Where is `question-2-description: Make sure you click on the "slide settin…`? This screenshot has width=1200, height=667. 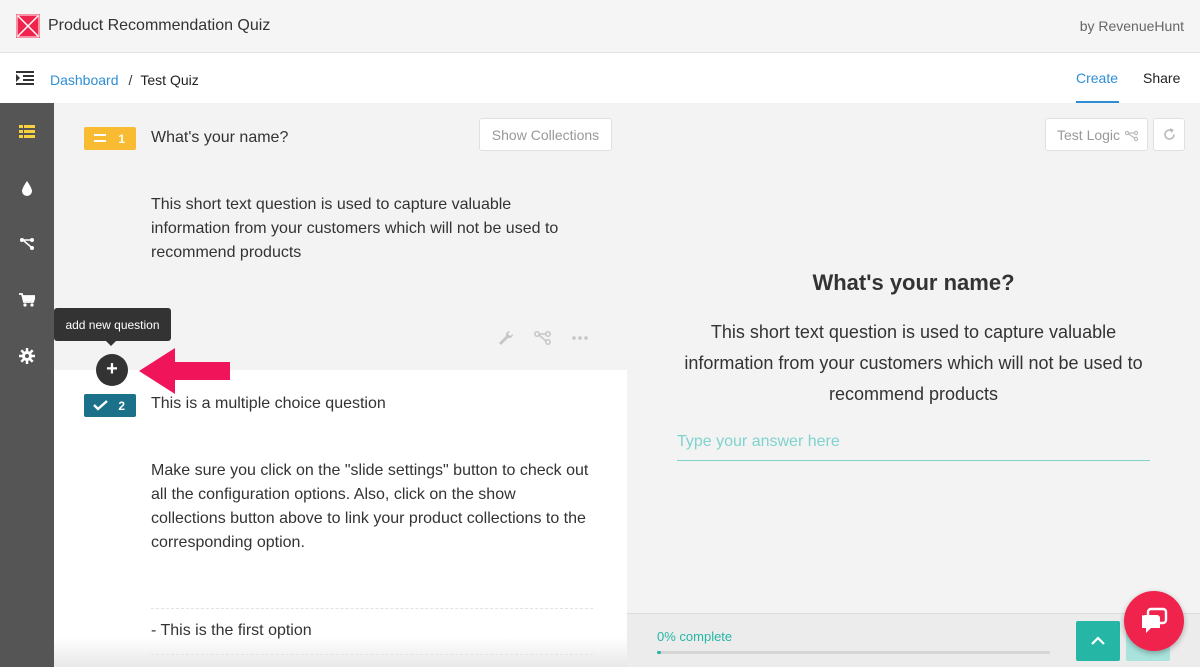 question-2-description: Make sure you click on the "slide settin… is located at coordinates (371, 507).